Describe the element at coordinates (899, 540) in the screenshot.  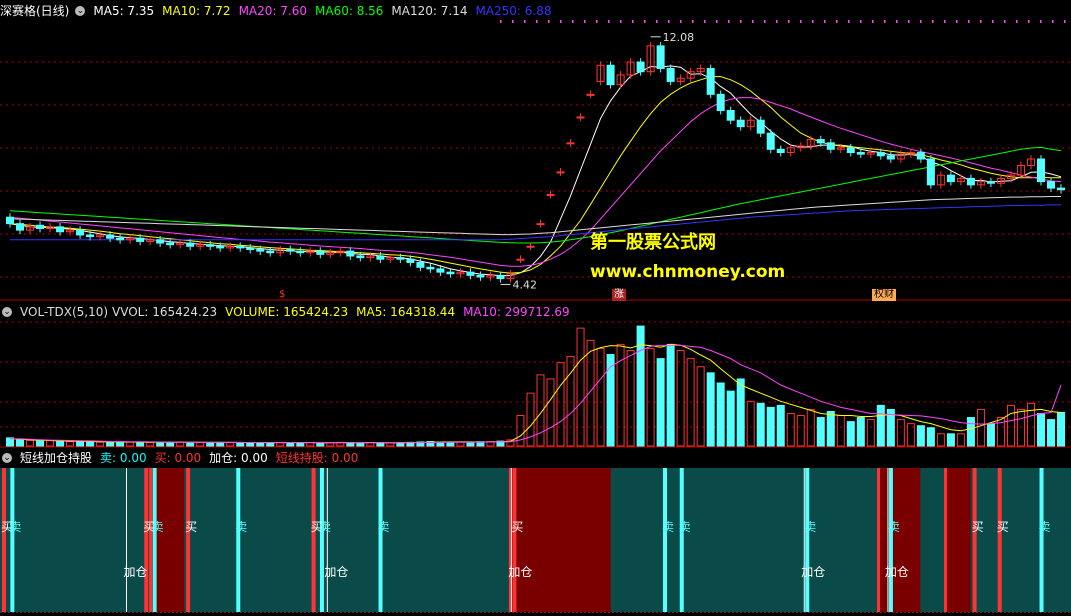
I see `hold-zone` at that location.